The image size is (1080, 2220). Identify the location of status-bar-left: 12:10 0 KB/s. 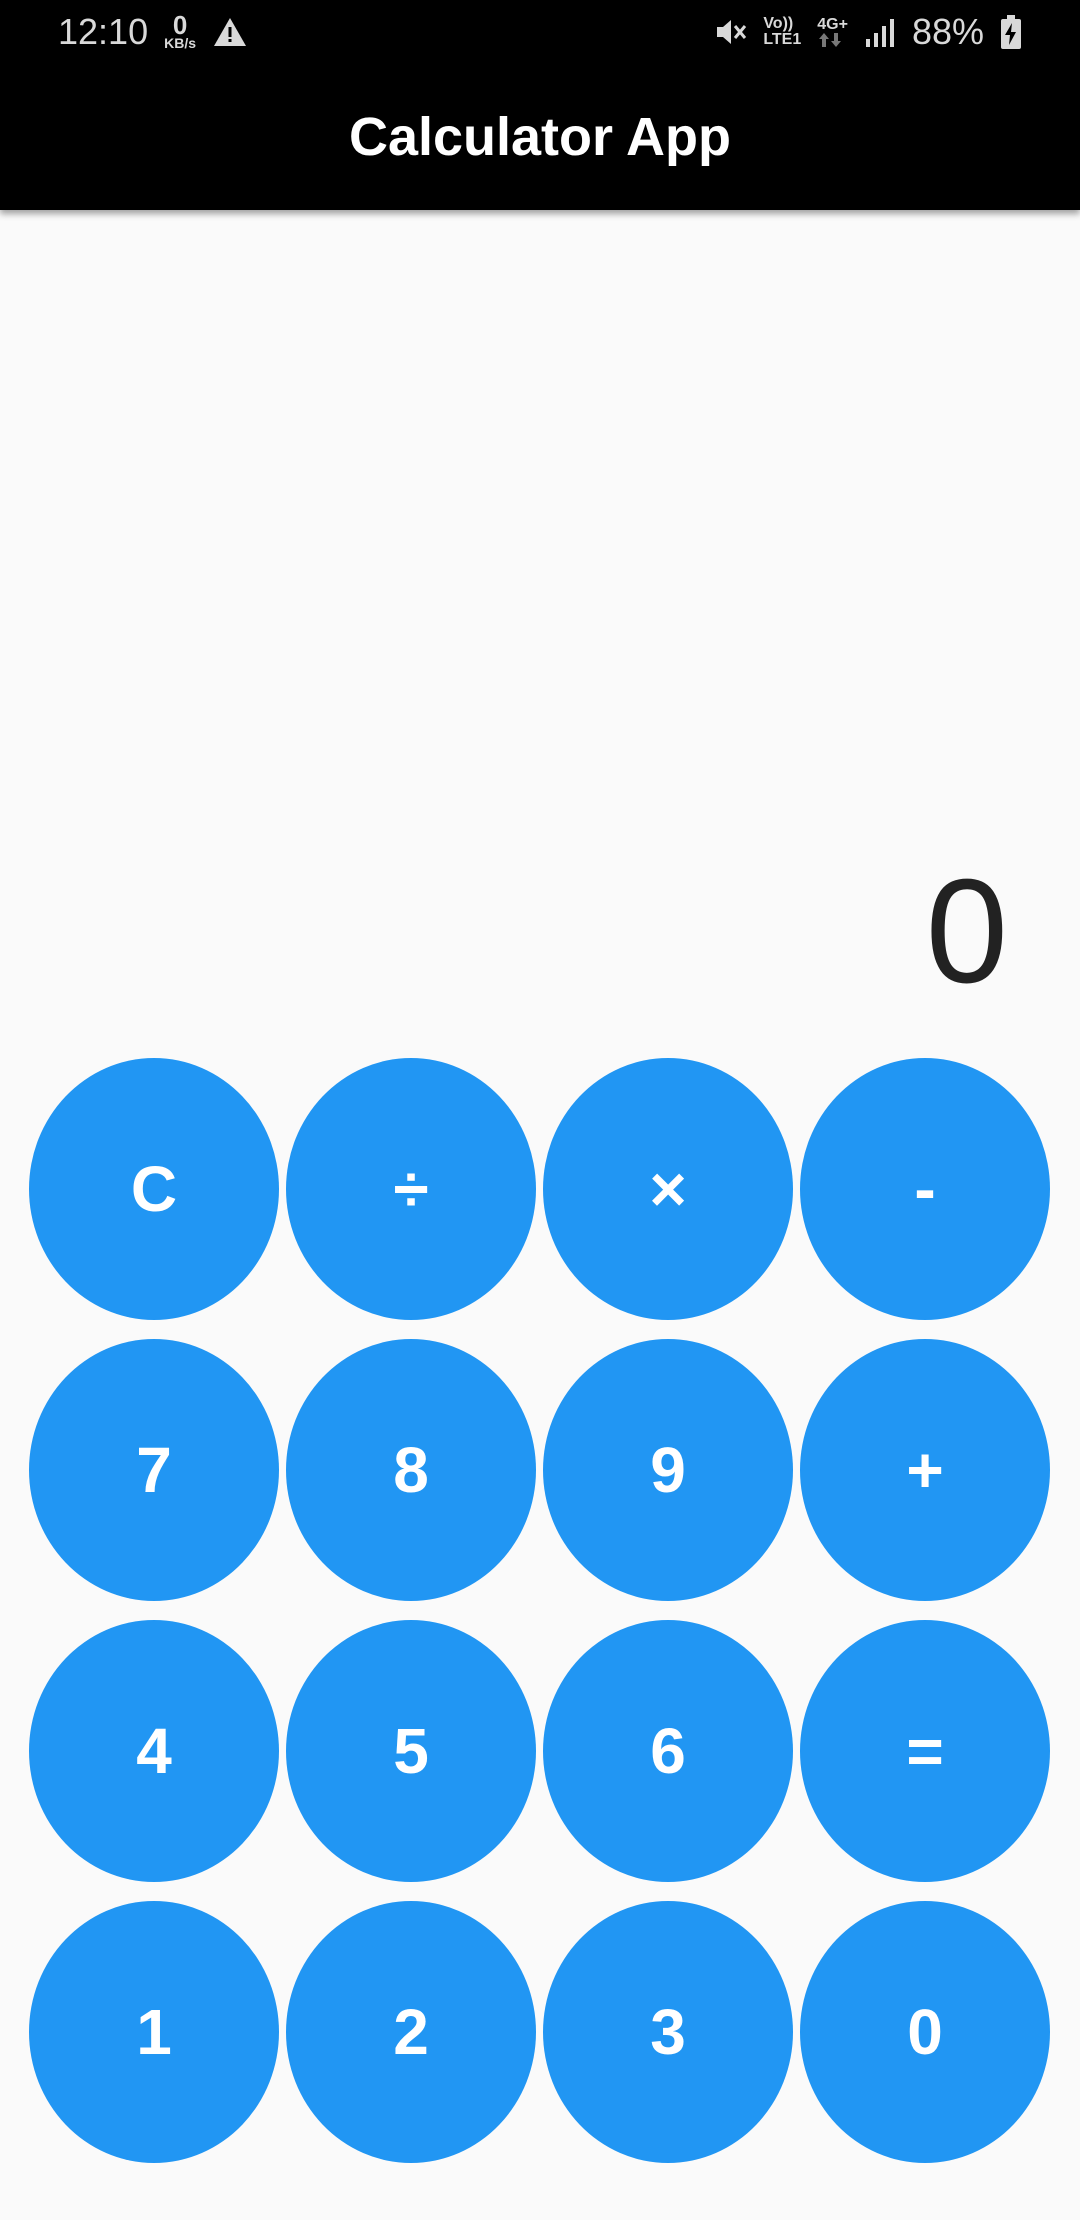
(153, 32).